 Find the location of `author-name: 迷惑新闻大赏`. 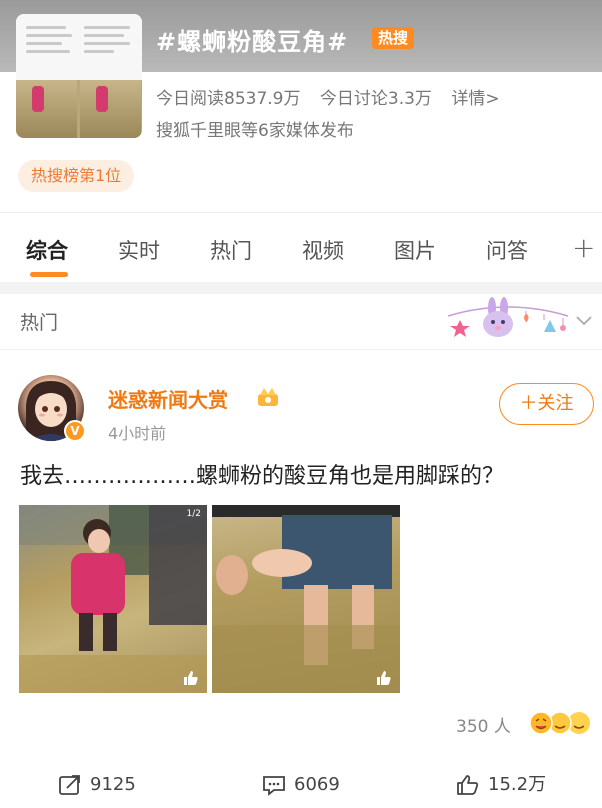

author-name: 迷惑新闻大赏 is located at coordinates (168, 398).